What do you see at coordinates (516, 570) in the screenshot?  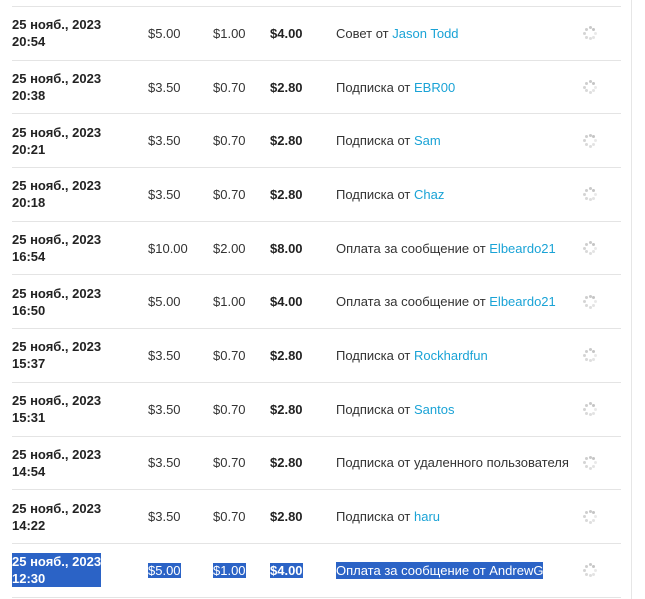 I see `user-link: AndrewG` at bounding box center [516, 570].